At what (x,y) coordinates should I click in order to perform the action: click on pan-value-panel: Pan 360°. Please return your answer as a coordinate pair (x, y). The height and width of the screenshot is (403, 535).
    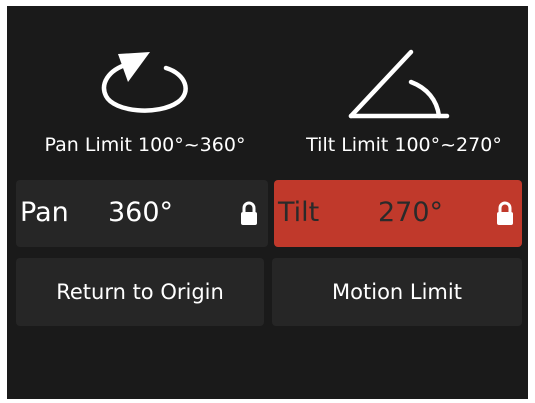
    Looking at the image, I should click on (142, 213).